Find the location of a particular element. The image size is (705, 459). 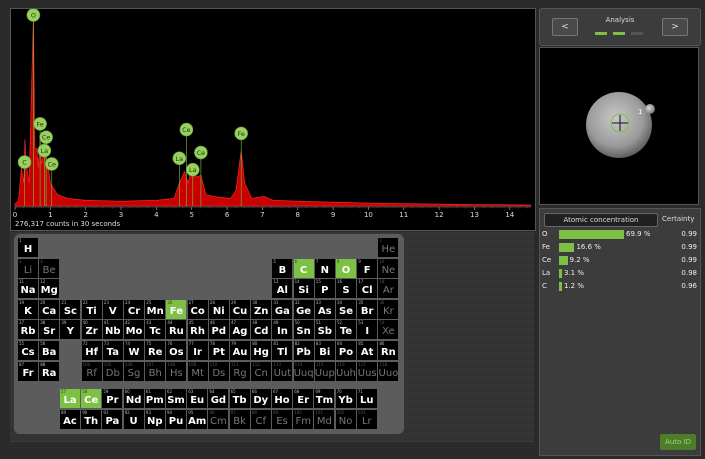

element-hf: 72 Hf is located at coordinates (91, 350).